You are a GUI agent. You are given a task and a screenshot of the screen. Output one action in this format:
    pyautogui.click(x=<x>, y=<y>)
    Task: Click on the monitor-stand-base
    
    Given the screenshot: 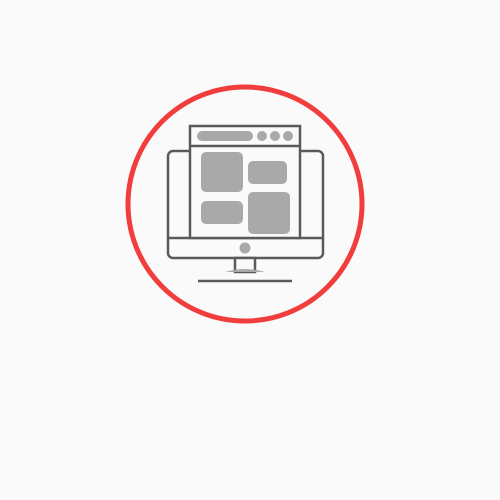 What is the action you would take?
    pyautogui.click(x=245, y=270)
    